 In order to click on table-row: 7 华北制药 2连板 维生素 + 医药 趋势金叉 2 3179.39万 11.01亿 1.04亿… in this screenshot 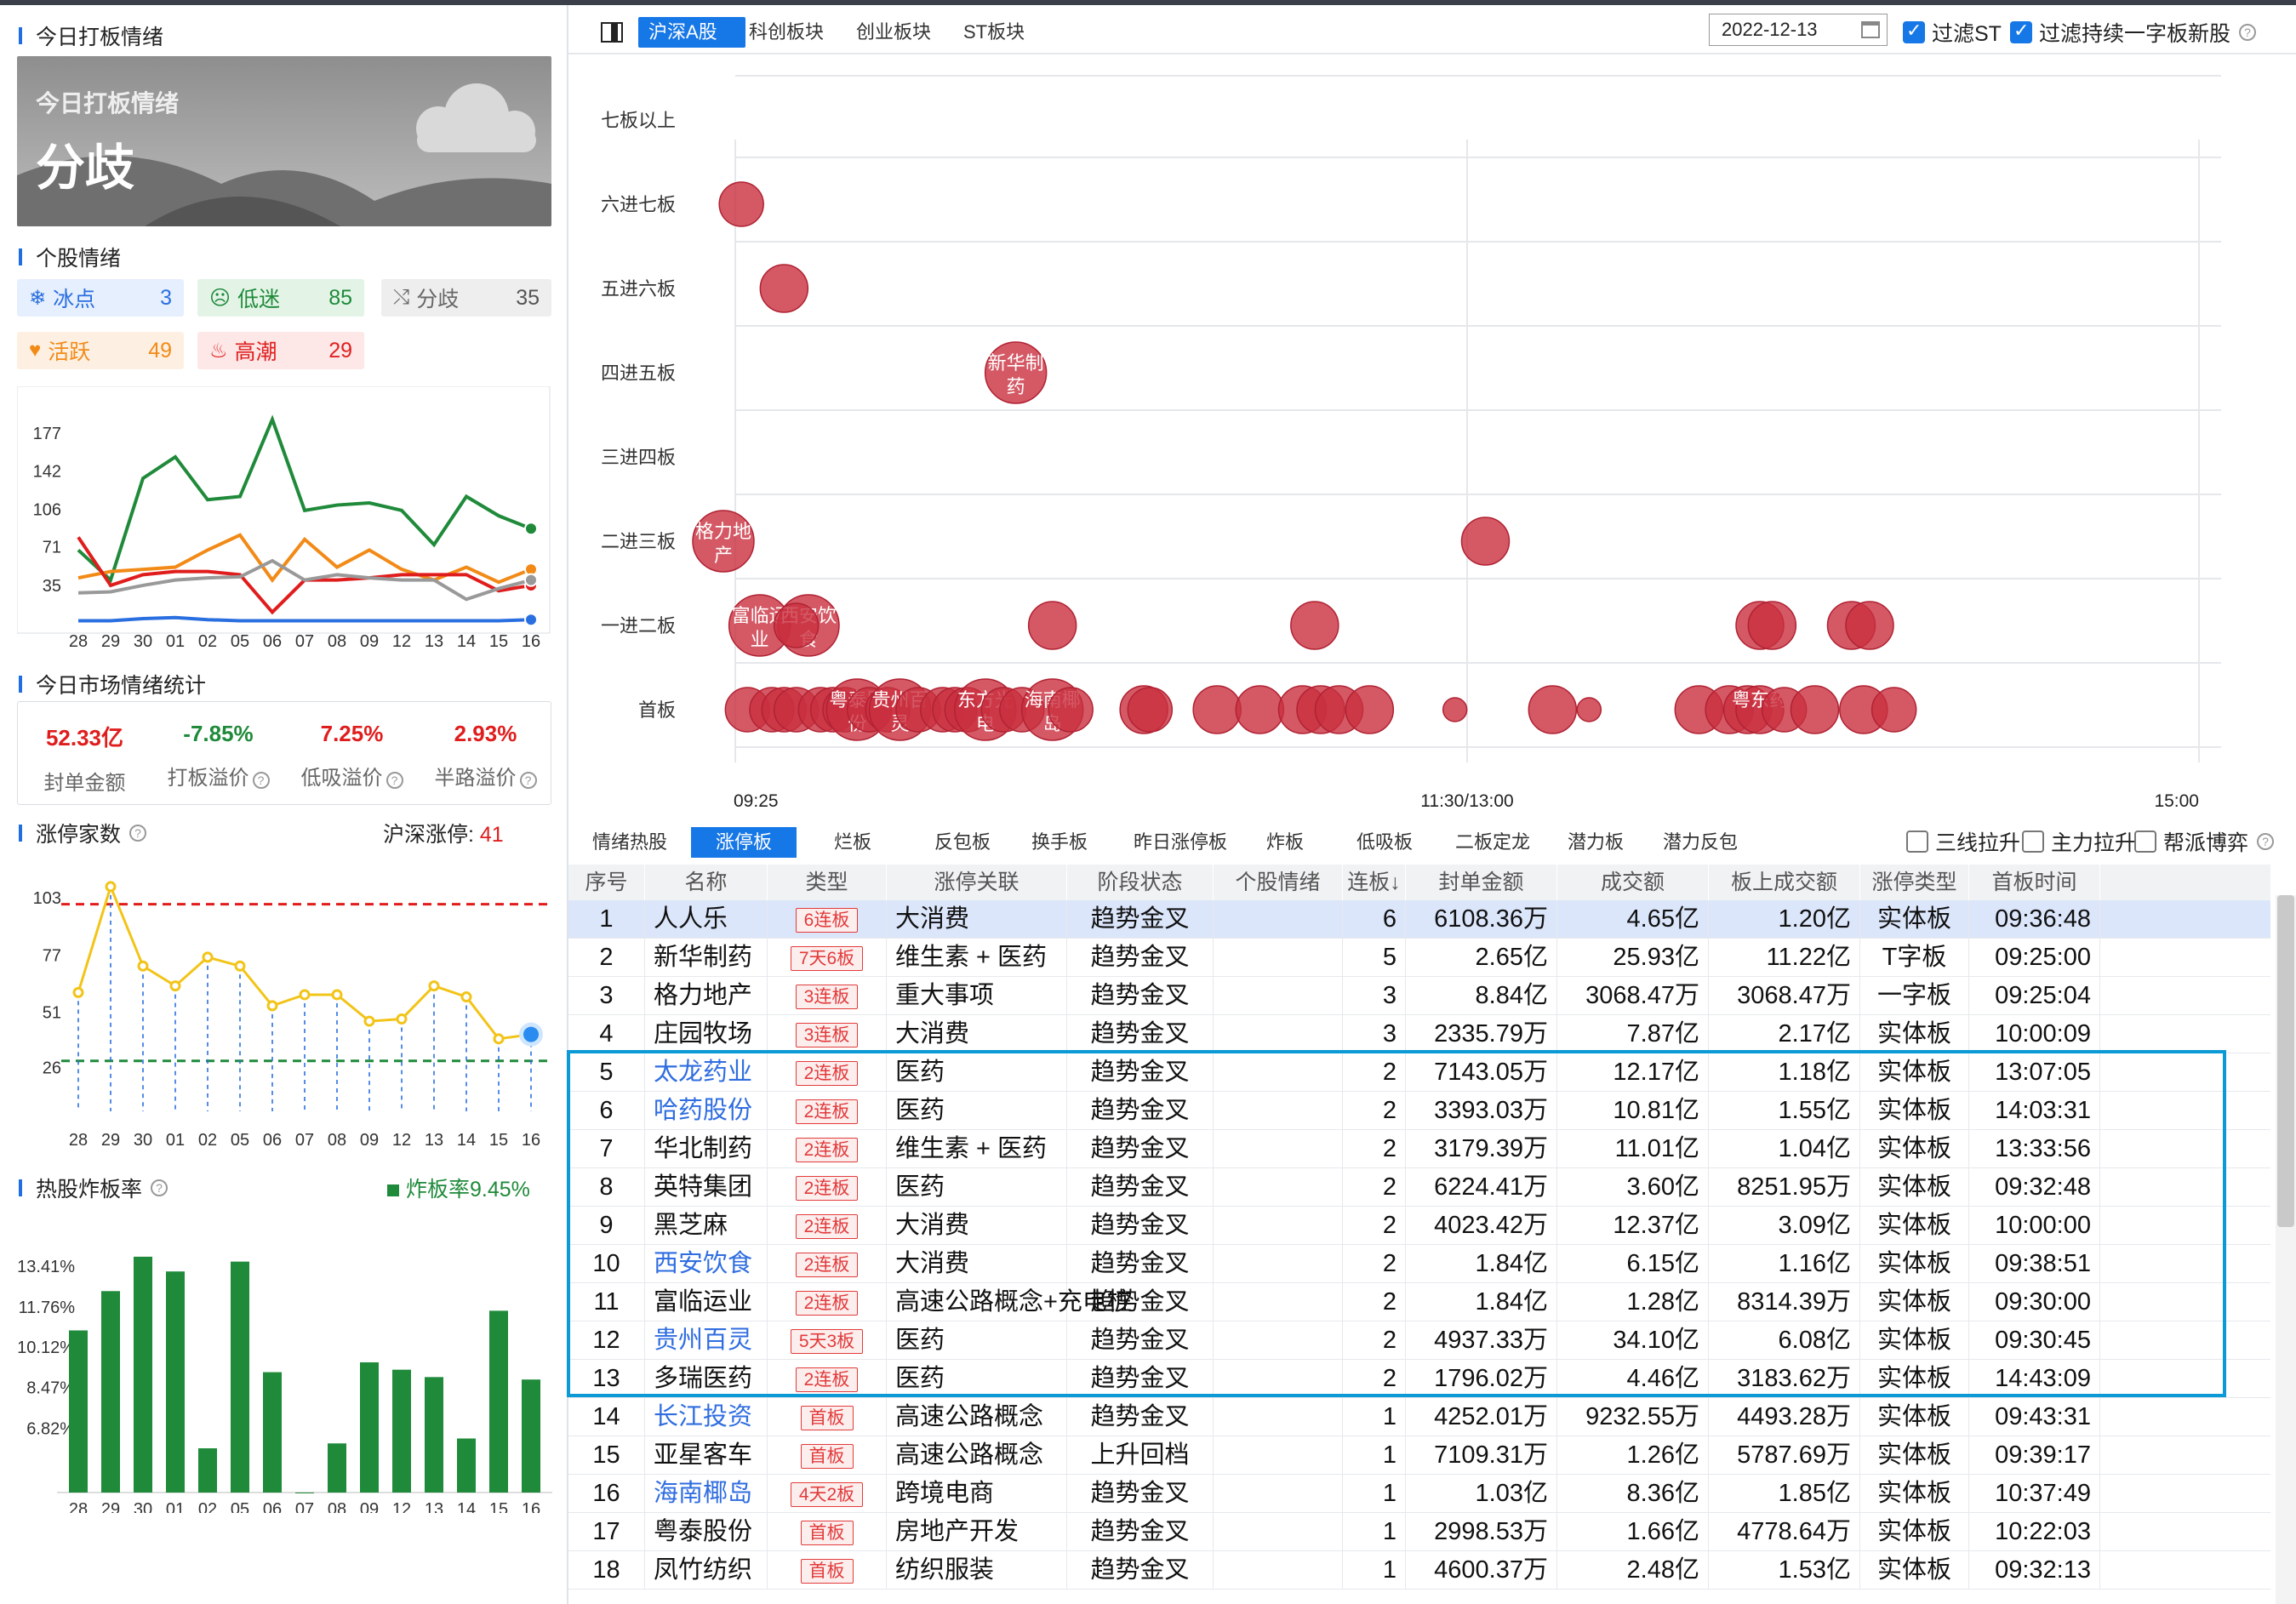, I will do `click(1419, 1149)`.